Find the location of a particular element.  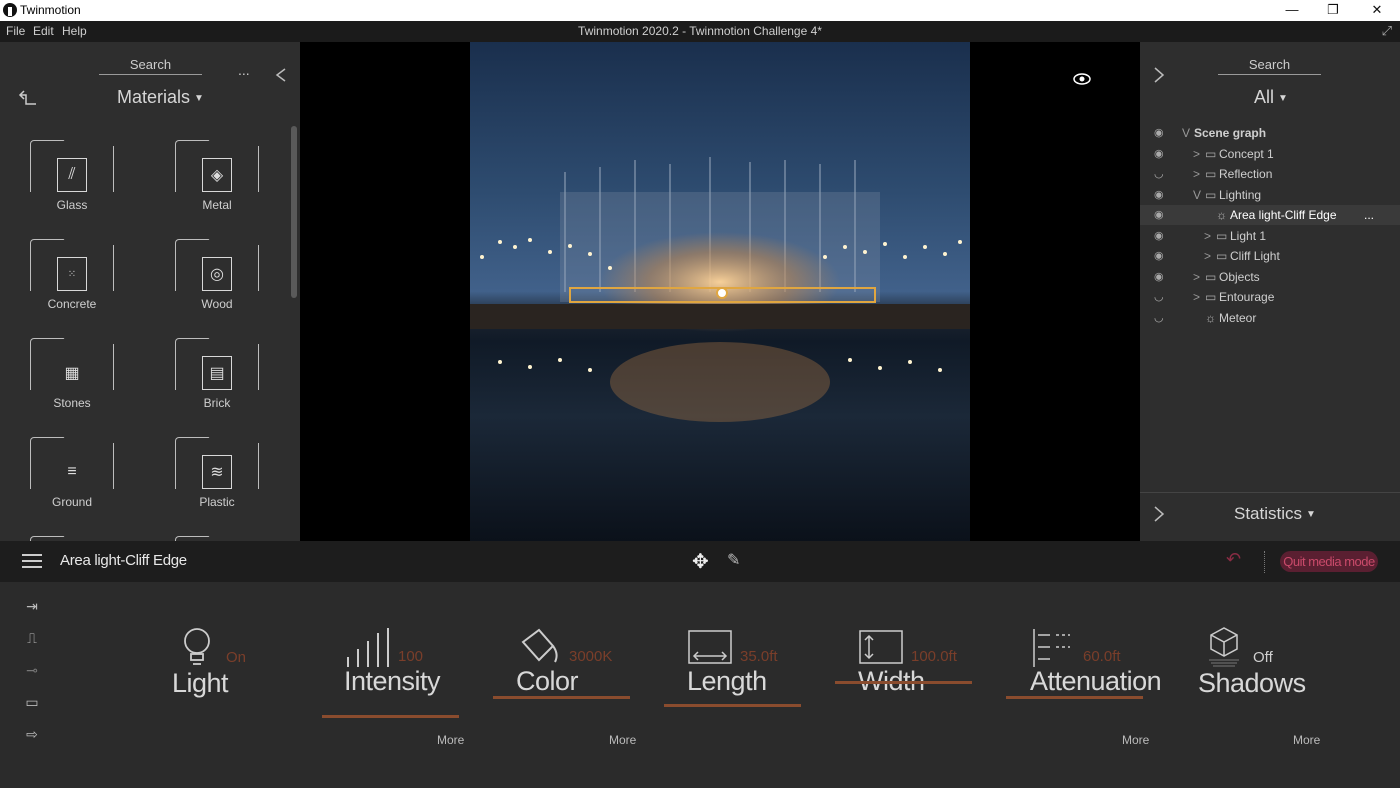

attenuation-icon is located at coordinates (1051, 648).